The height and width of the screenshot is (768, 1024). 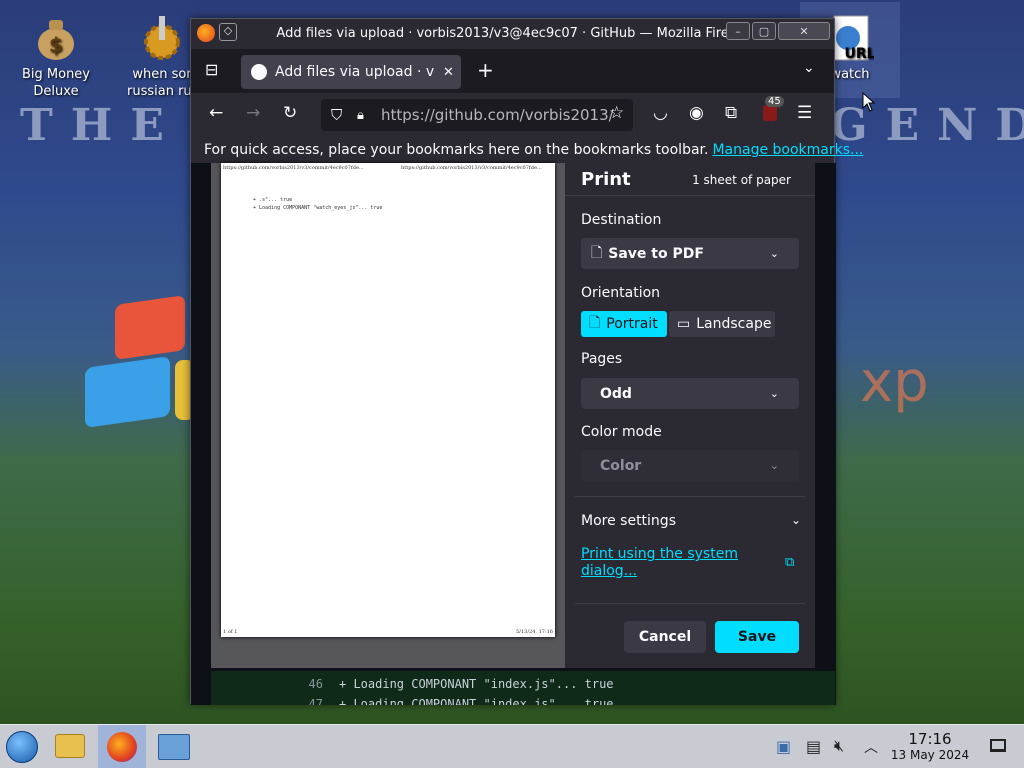 I want to click on pages-select: Odd ⌄, so click(x=690, y=393).